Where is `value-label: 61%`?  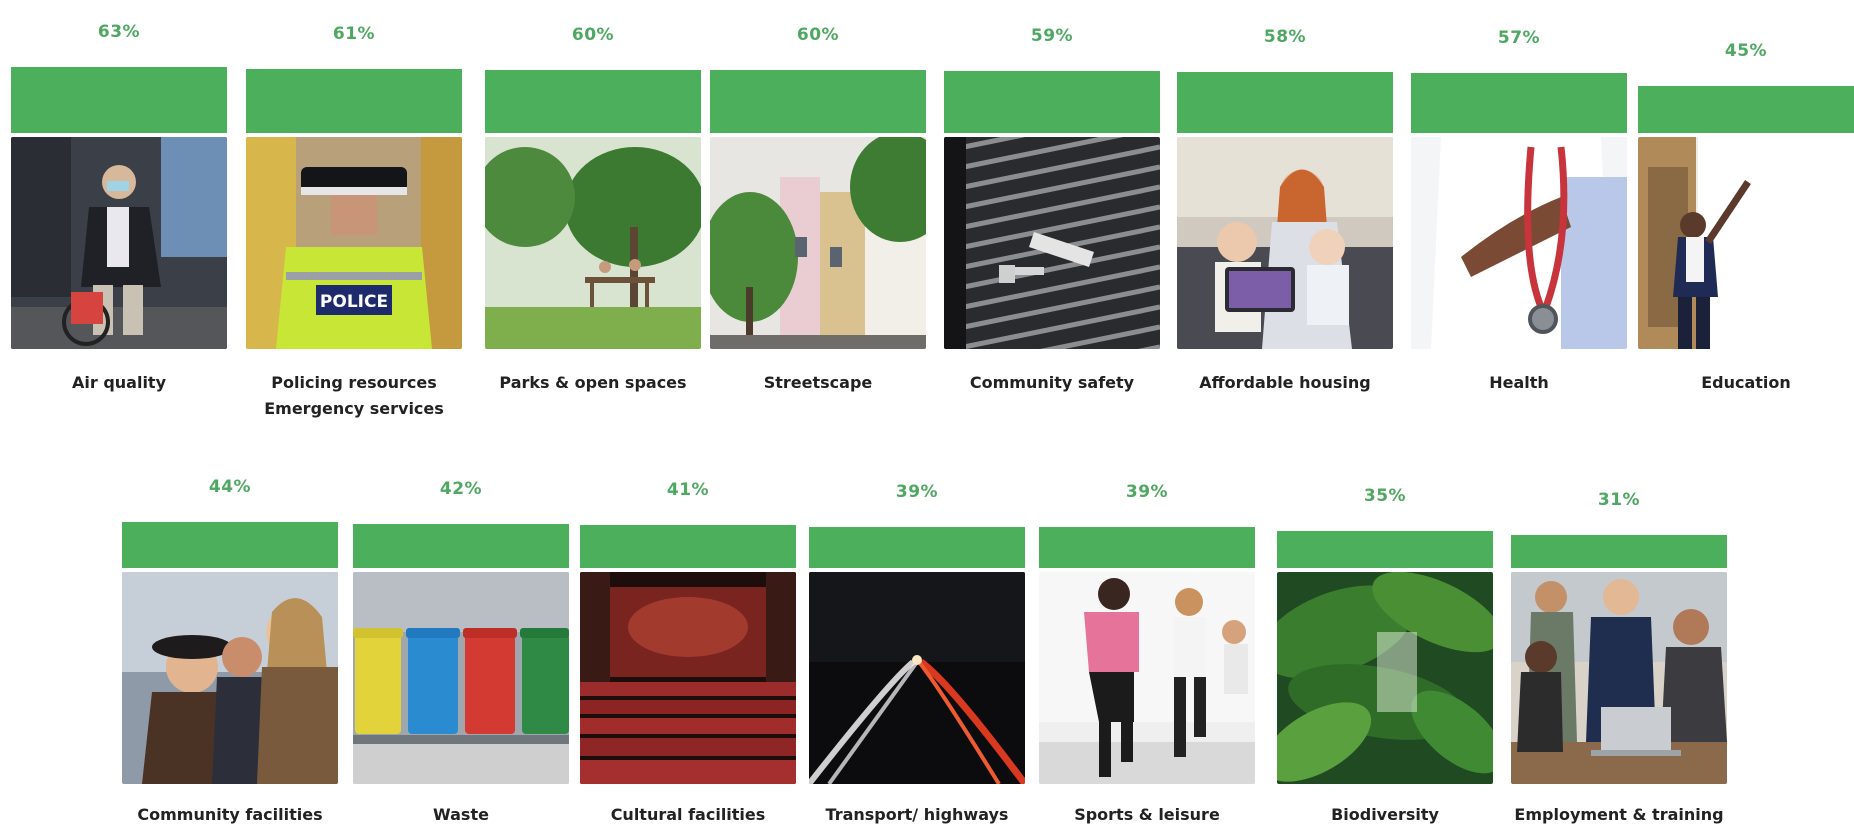
value-label: 61% is located at coordinates (354, 34).